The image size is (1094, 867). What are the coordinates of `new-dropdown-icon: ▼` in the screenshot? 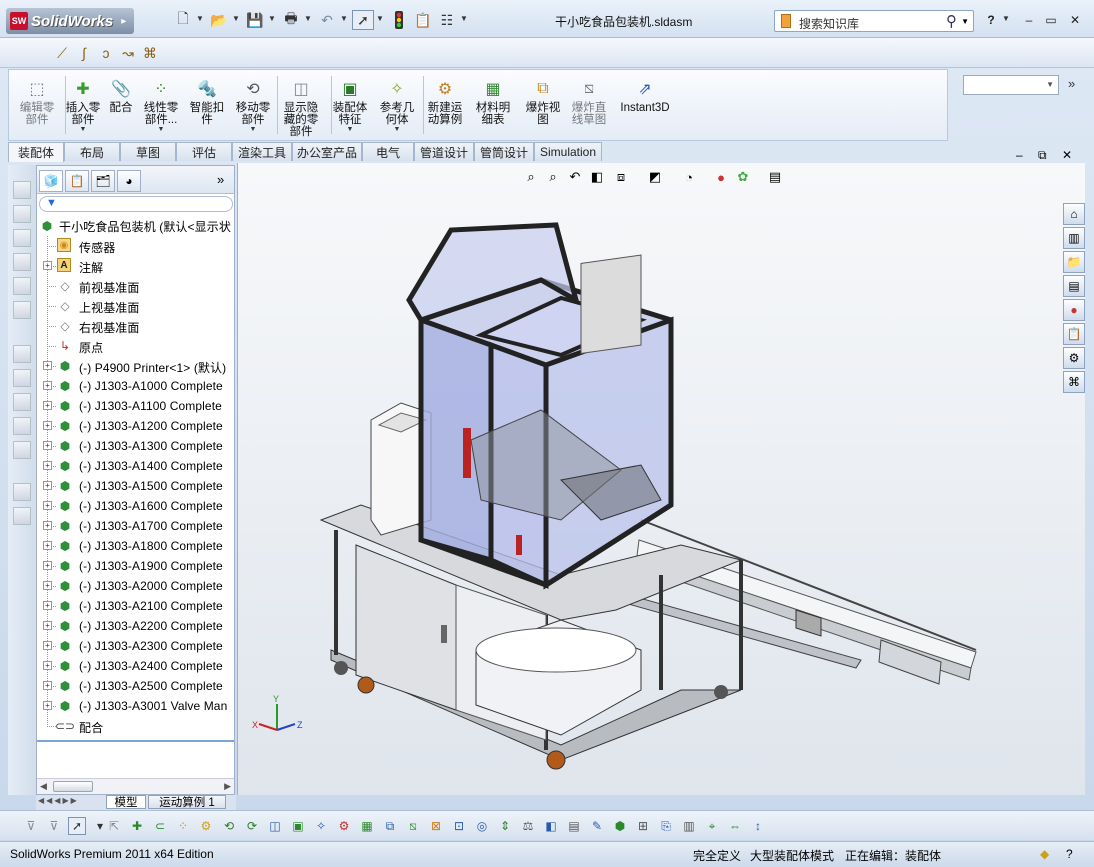 It's located at (200, 18).